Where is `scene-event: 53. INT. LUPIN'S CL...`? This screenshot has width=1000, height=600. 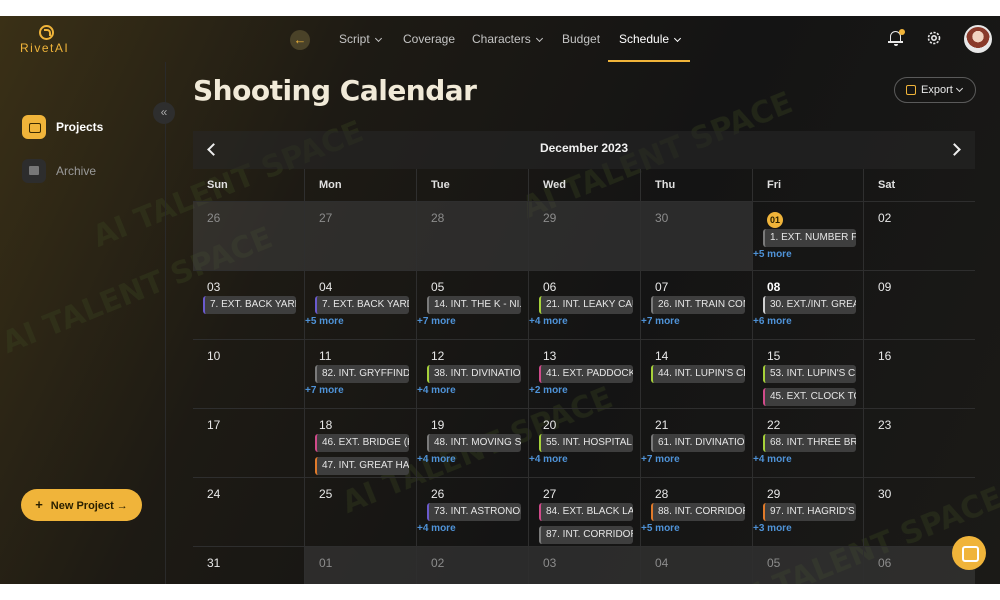
scene-event: 53. INT. LUPIN'S CL... is located at coordinates (809, 374).